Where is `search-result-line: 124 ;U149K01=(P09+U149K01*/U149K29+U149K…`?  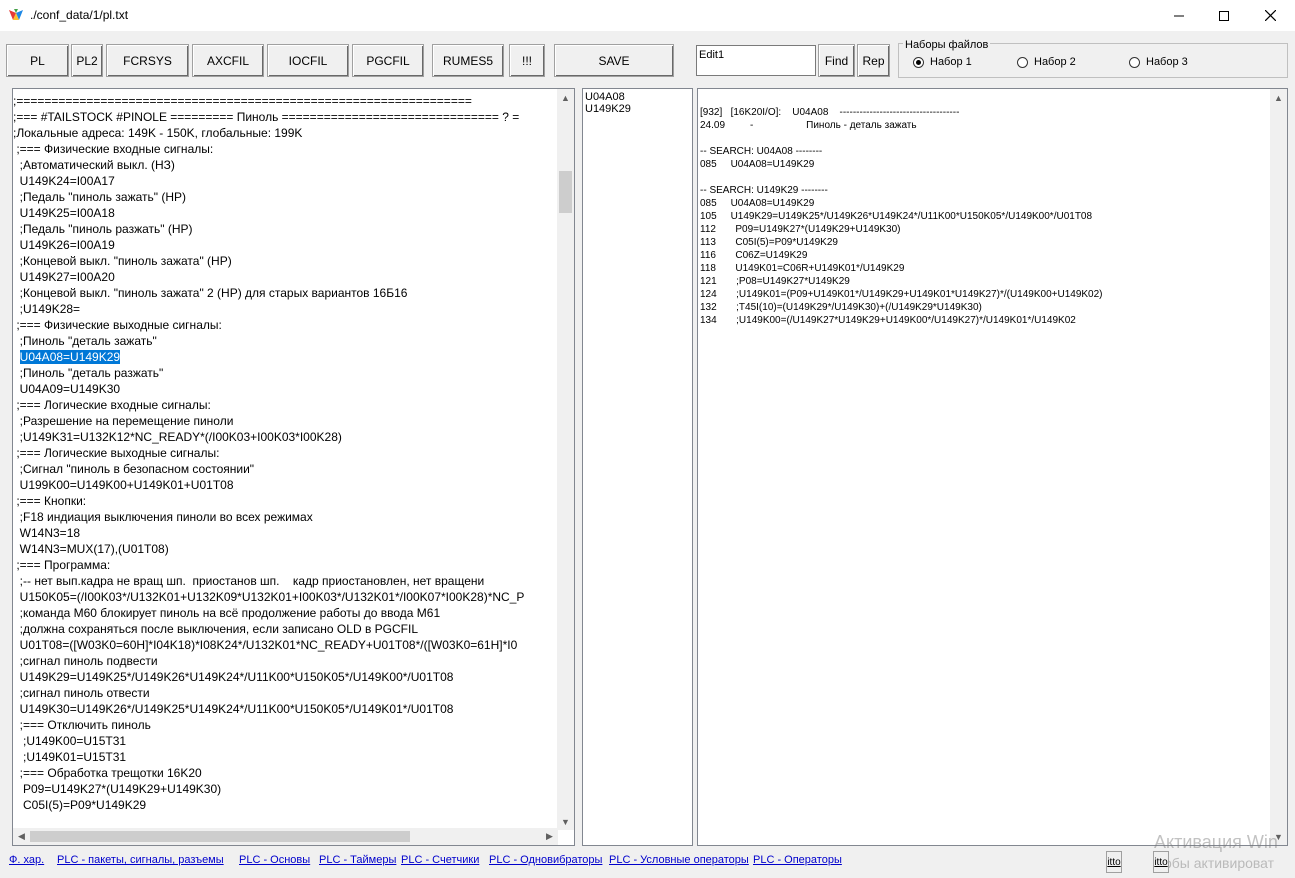 search-result-line: 124 ;U149K01=(P09+U149K01*/U149K29+U149K… is located at coordinates (985, 294).